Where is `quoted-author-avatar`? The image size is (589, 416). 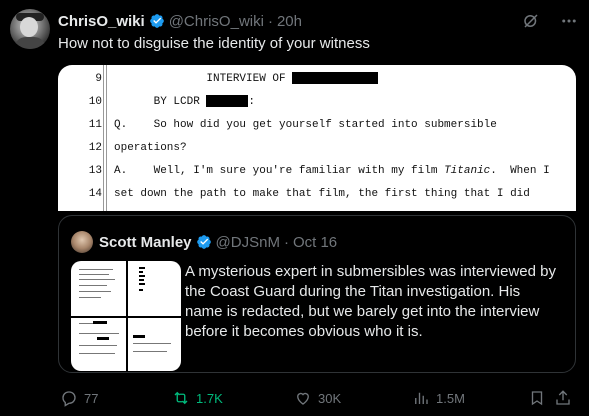
quoted-author-avatar is located at coordinates (82, 242).